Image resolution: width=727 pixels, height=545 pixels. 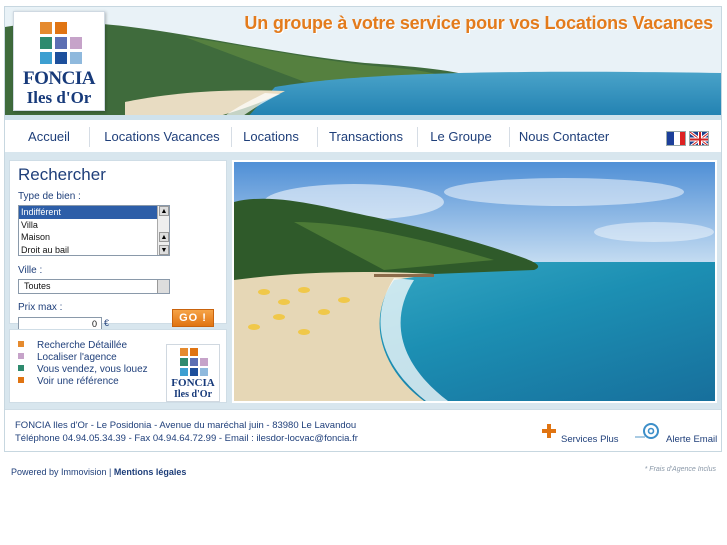 I want to click on mini-logo-subbrand: Iles d'Or, so click(x=193, y=394).